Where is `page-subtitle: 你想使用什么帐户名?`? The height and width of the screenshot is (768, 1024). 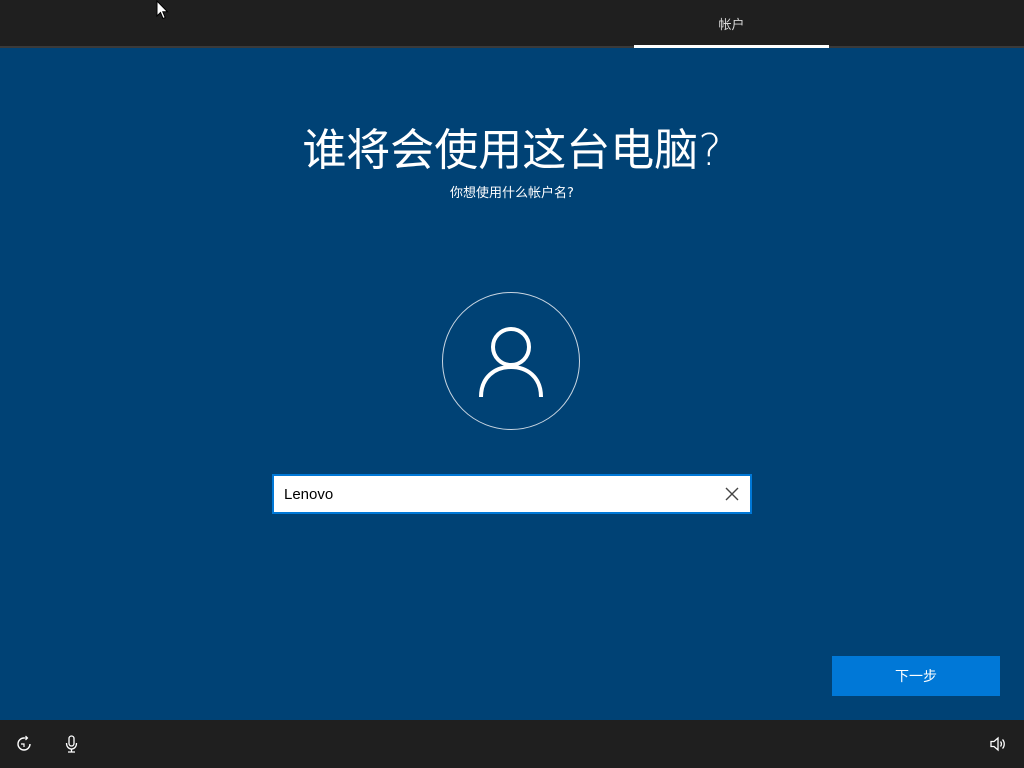
page-subtitle: 你想使用什么帐户名? is located at coordinates (512, 193).